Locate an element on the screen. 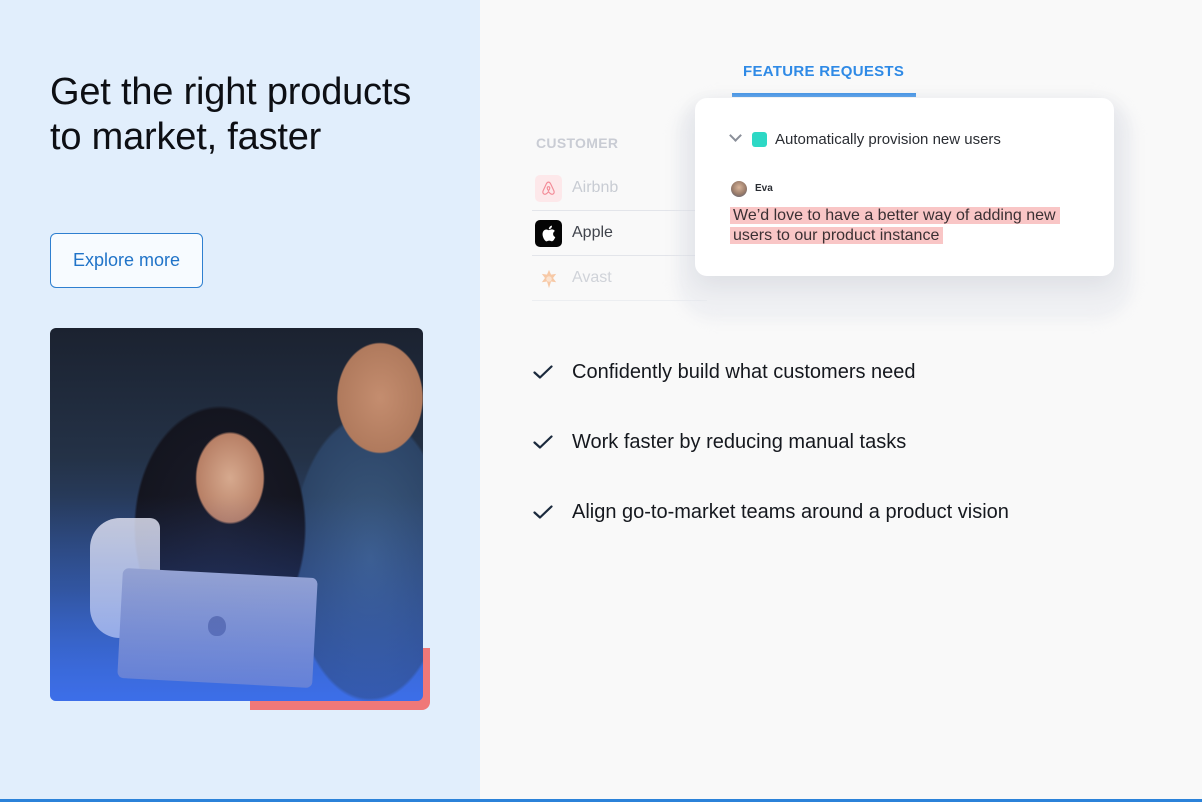 The height and width of the screenshot is (802, 1202). customer-column-header: CUSTOMER is located at coordinates (577, 143).